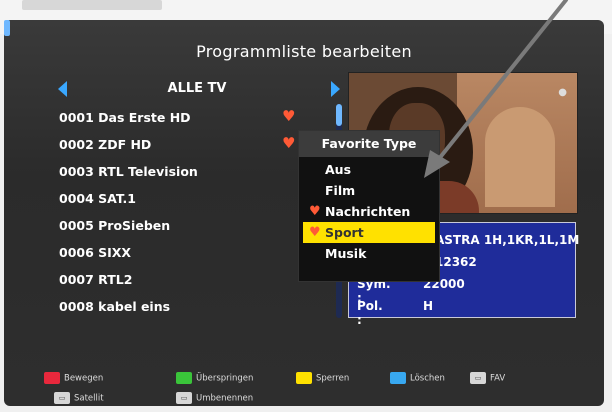 The height and width of the screenshot is (412, 612). Describe the element at coordinates (193, 144) in the screenshot. I see `channel-row: 0002 ZDF HD ♥` at that location.